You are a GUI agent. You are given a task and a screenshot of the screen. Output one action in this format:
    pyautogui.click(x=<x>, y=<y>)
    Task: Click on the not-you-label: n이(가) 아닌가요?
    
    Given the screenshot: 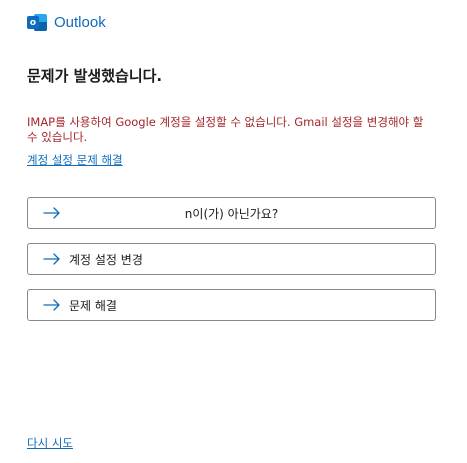 What is the action you would take?
    pyautogui.click(x=231, y=213)
    